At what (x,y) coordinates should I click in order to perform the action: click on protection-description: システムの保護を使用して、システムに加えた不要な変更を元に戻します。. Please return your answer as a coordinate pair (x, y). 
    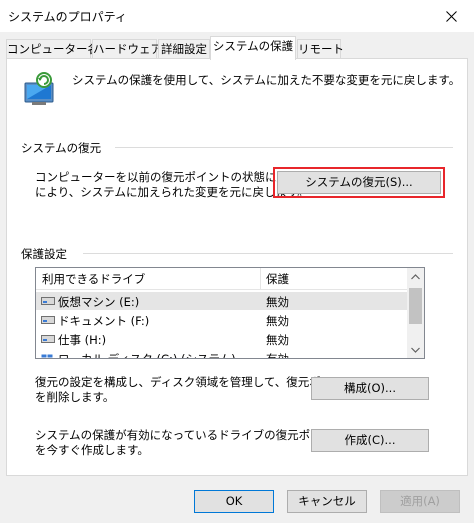
    Looking at the image, I should click on (266, 80).